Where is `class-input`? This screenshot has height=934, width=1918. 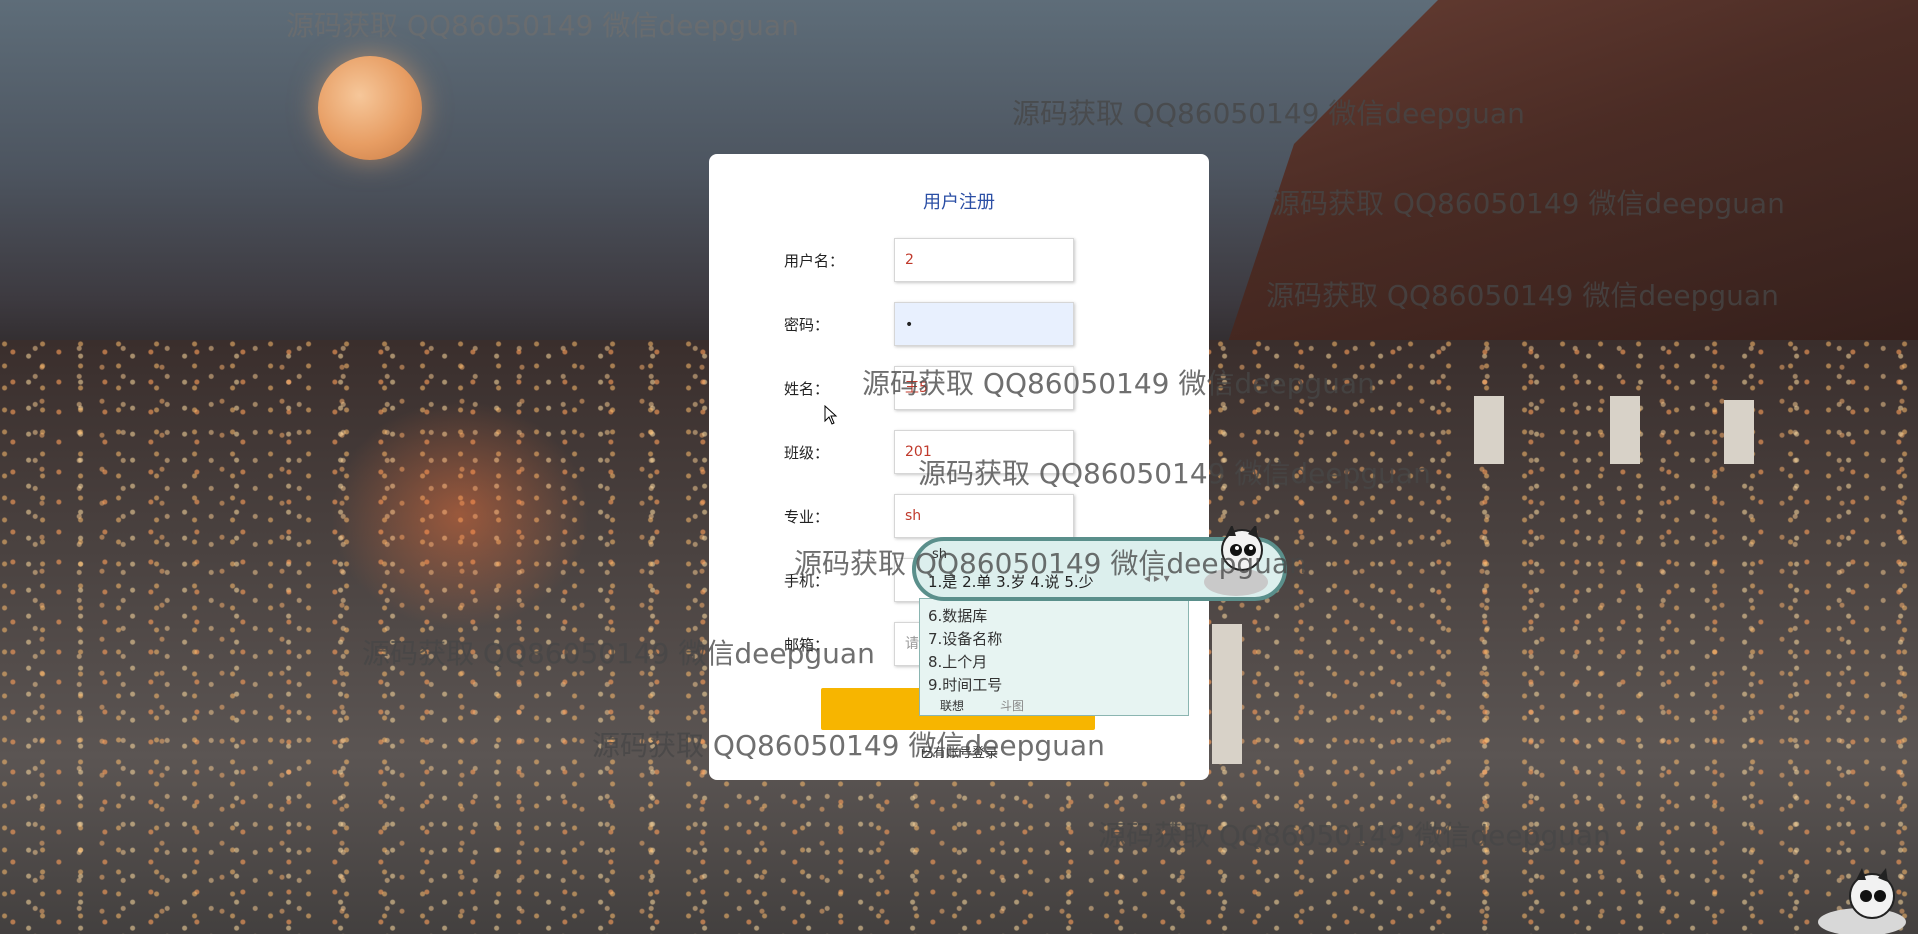 class-input is located at coordinates (984, 452).